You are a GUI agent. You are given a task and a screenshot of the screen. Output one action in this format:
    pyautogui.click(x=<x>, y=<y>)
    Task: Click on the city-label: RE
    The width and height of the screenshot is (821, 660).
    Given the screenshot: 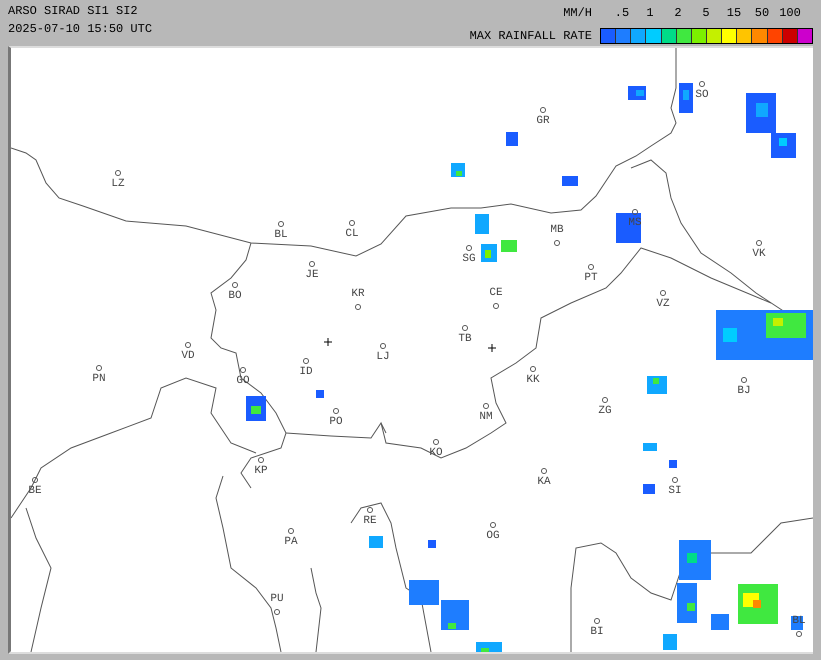 What is the action you would take?
    pyautogui.click(x=370, y=521)
    